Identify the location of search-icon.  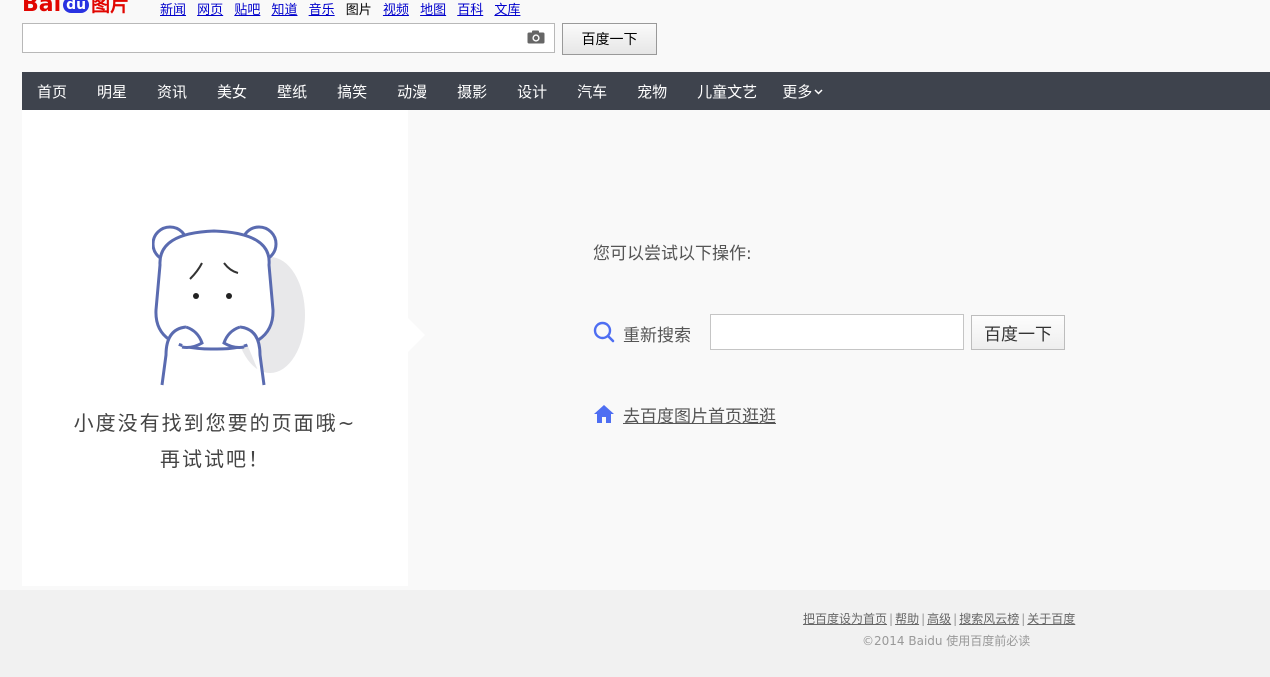
(604, 332).